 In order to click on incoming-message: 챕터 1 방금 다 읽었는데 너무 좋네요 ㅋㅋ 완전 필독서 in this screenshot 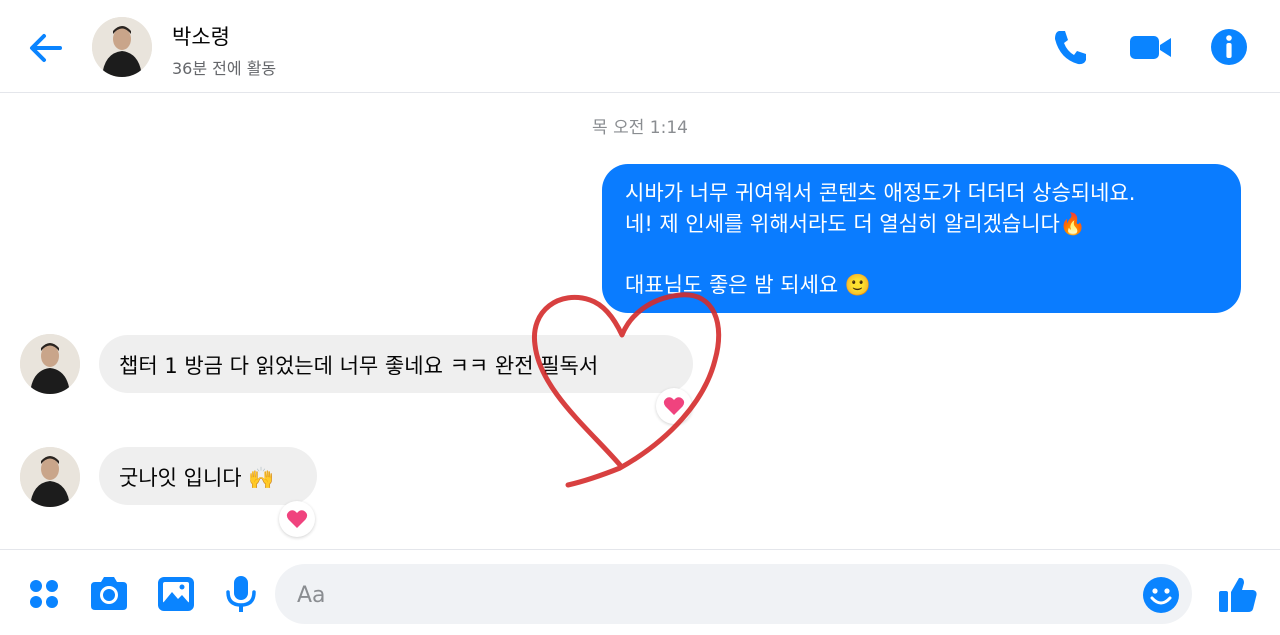, I will do `click(396, 364)`.